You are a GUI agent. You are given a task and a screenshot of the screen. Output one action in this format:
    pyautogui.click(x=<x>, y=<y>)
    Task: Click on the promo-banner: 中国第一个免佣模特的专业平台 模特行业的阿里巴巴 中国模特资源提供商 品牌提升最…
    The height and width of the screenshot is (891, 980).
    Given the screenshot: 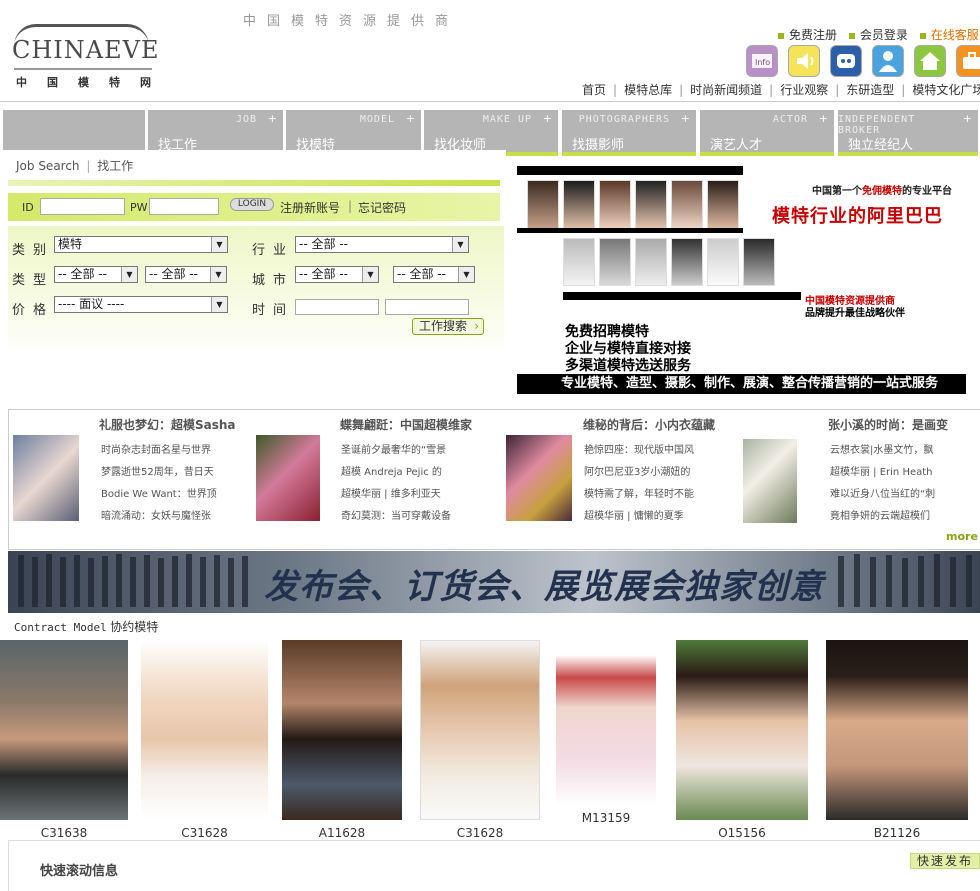 What is the action you would take?
    pyautogui.click(x=748, y=280)
    